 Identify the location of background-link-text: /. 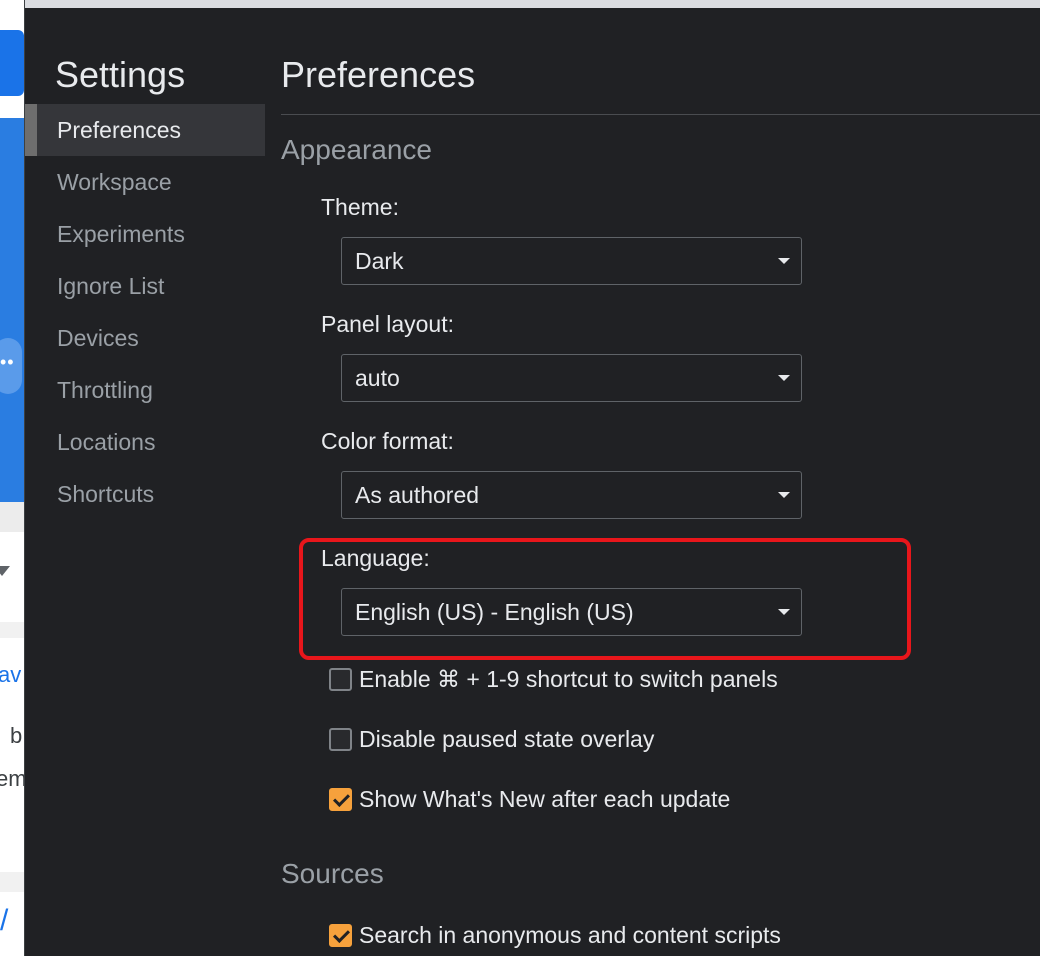
(4, 920).